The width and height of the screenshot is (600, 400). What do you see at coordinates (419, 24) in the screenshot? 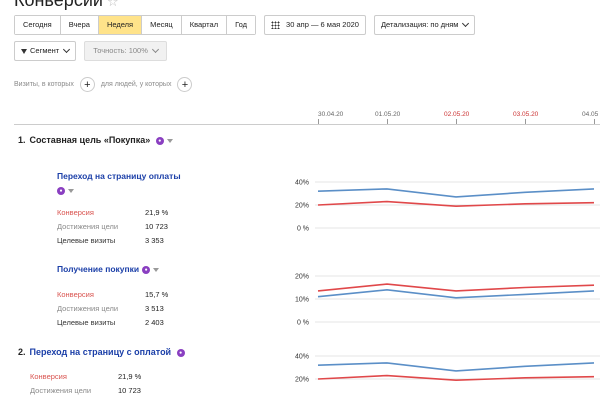
I see `detail-label: Детализация: по дням` at bounding box center [419, 24].